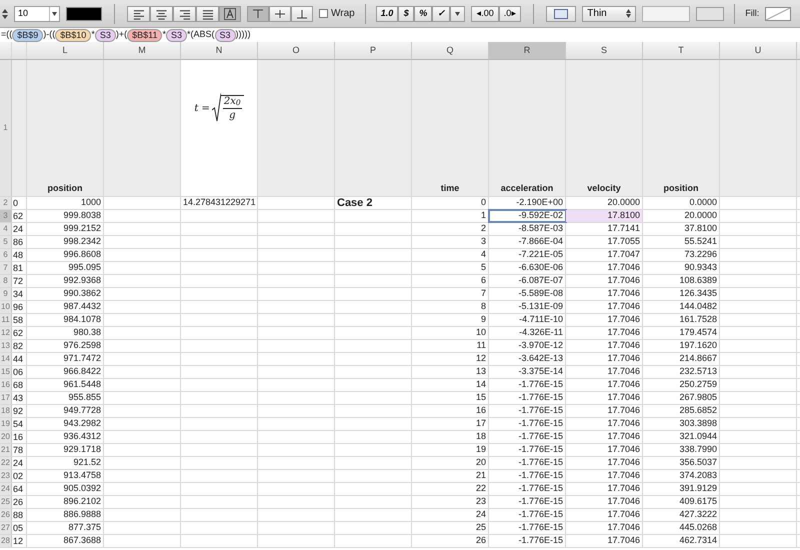 The image size is (800, 550). Describe the element at coordinates (65, 255) in the screenshot. I see `table-cell: 996.8608` at that location.